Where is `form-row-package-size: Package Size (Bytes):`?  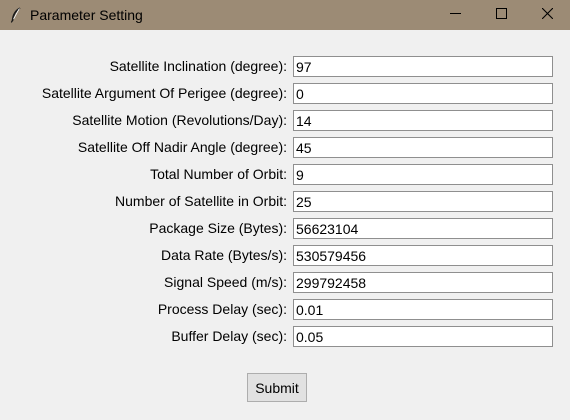
form-row-package-size: Package Size (Bytes): is located at coordinates (285, 228).